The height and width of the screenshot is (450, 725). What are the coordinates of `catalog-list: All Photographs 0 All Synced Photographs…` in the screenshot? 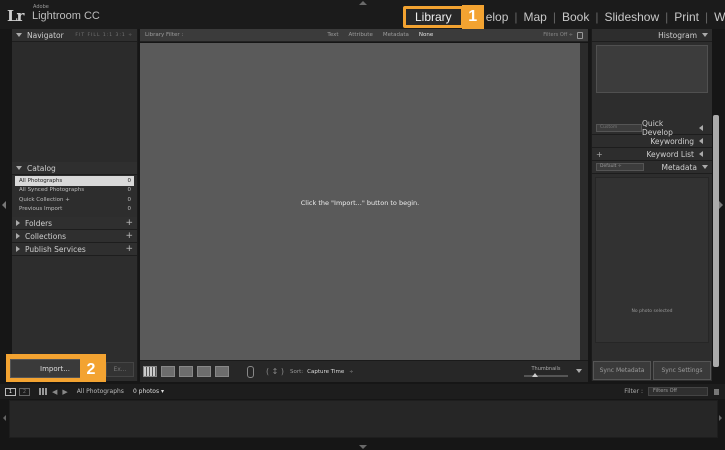 It's located at (74, 196).